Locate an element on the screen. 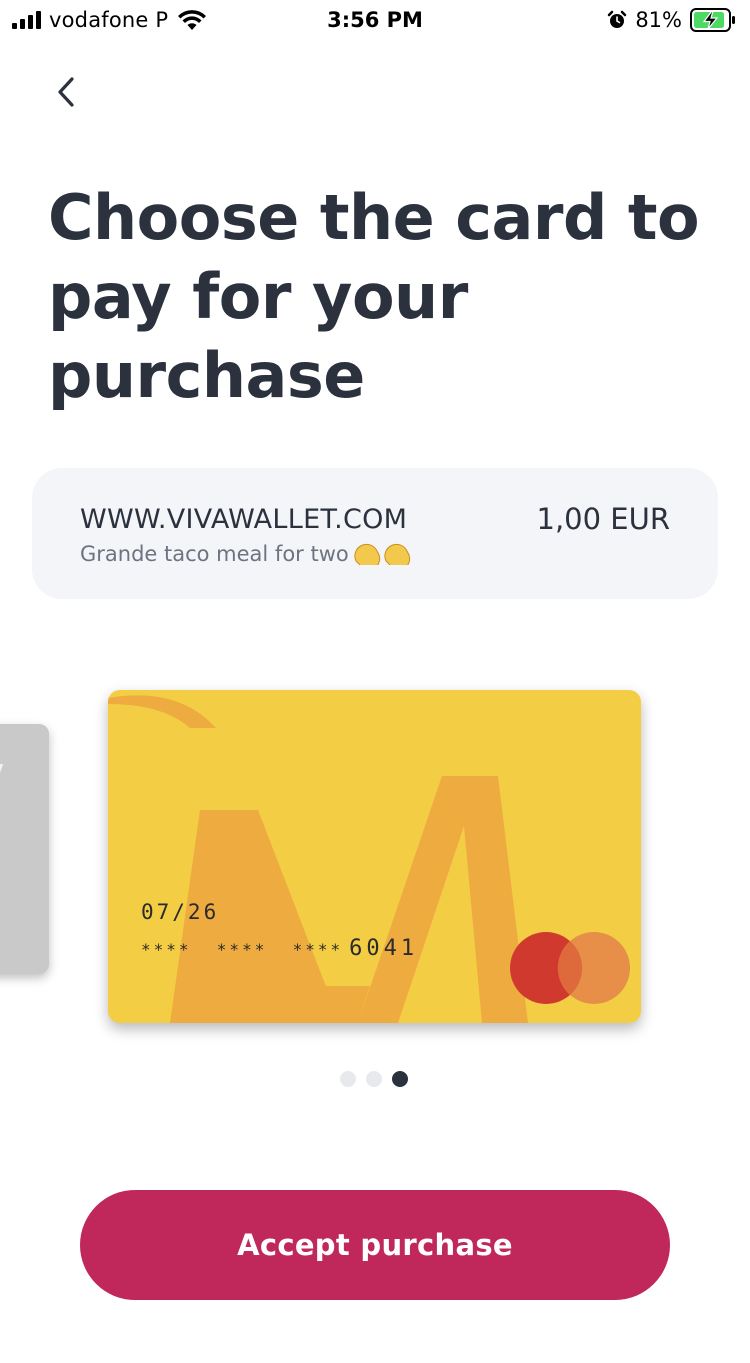 This screenshot has width=750, height=1363. battery-percent: 81% is located at coordinates (658, 20).